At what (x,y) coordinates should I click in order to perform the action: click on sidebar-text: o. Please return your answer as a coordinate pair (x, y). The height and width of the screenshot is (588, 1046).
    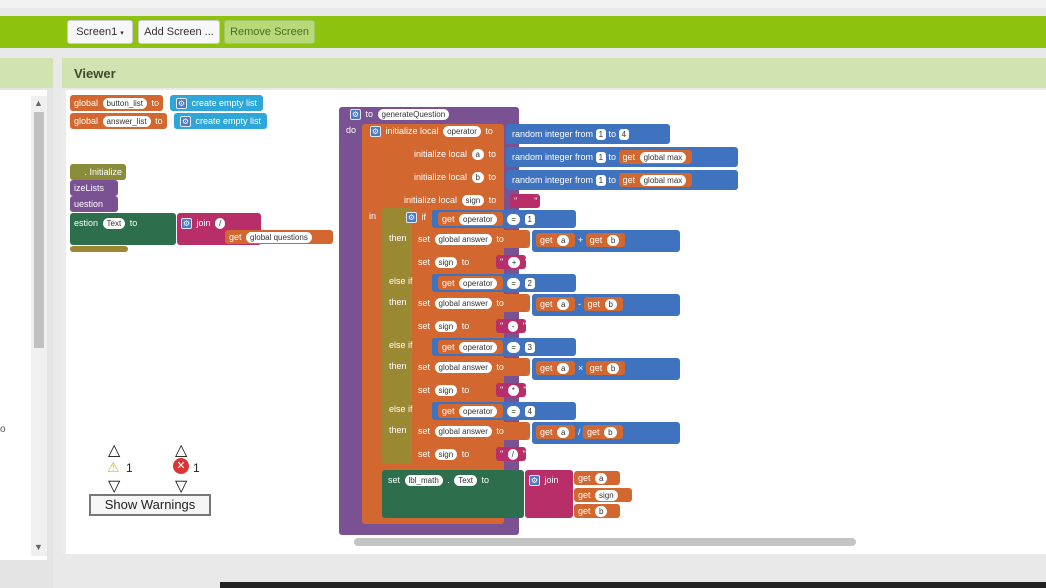
    Looking at the image, I should click on (3, 429).